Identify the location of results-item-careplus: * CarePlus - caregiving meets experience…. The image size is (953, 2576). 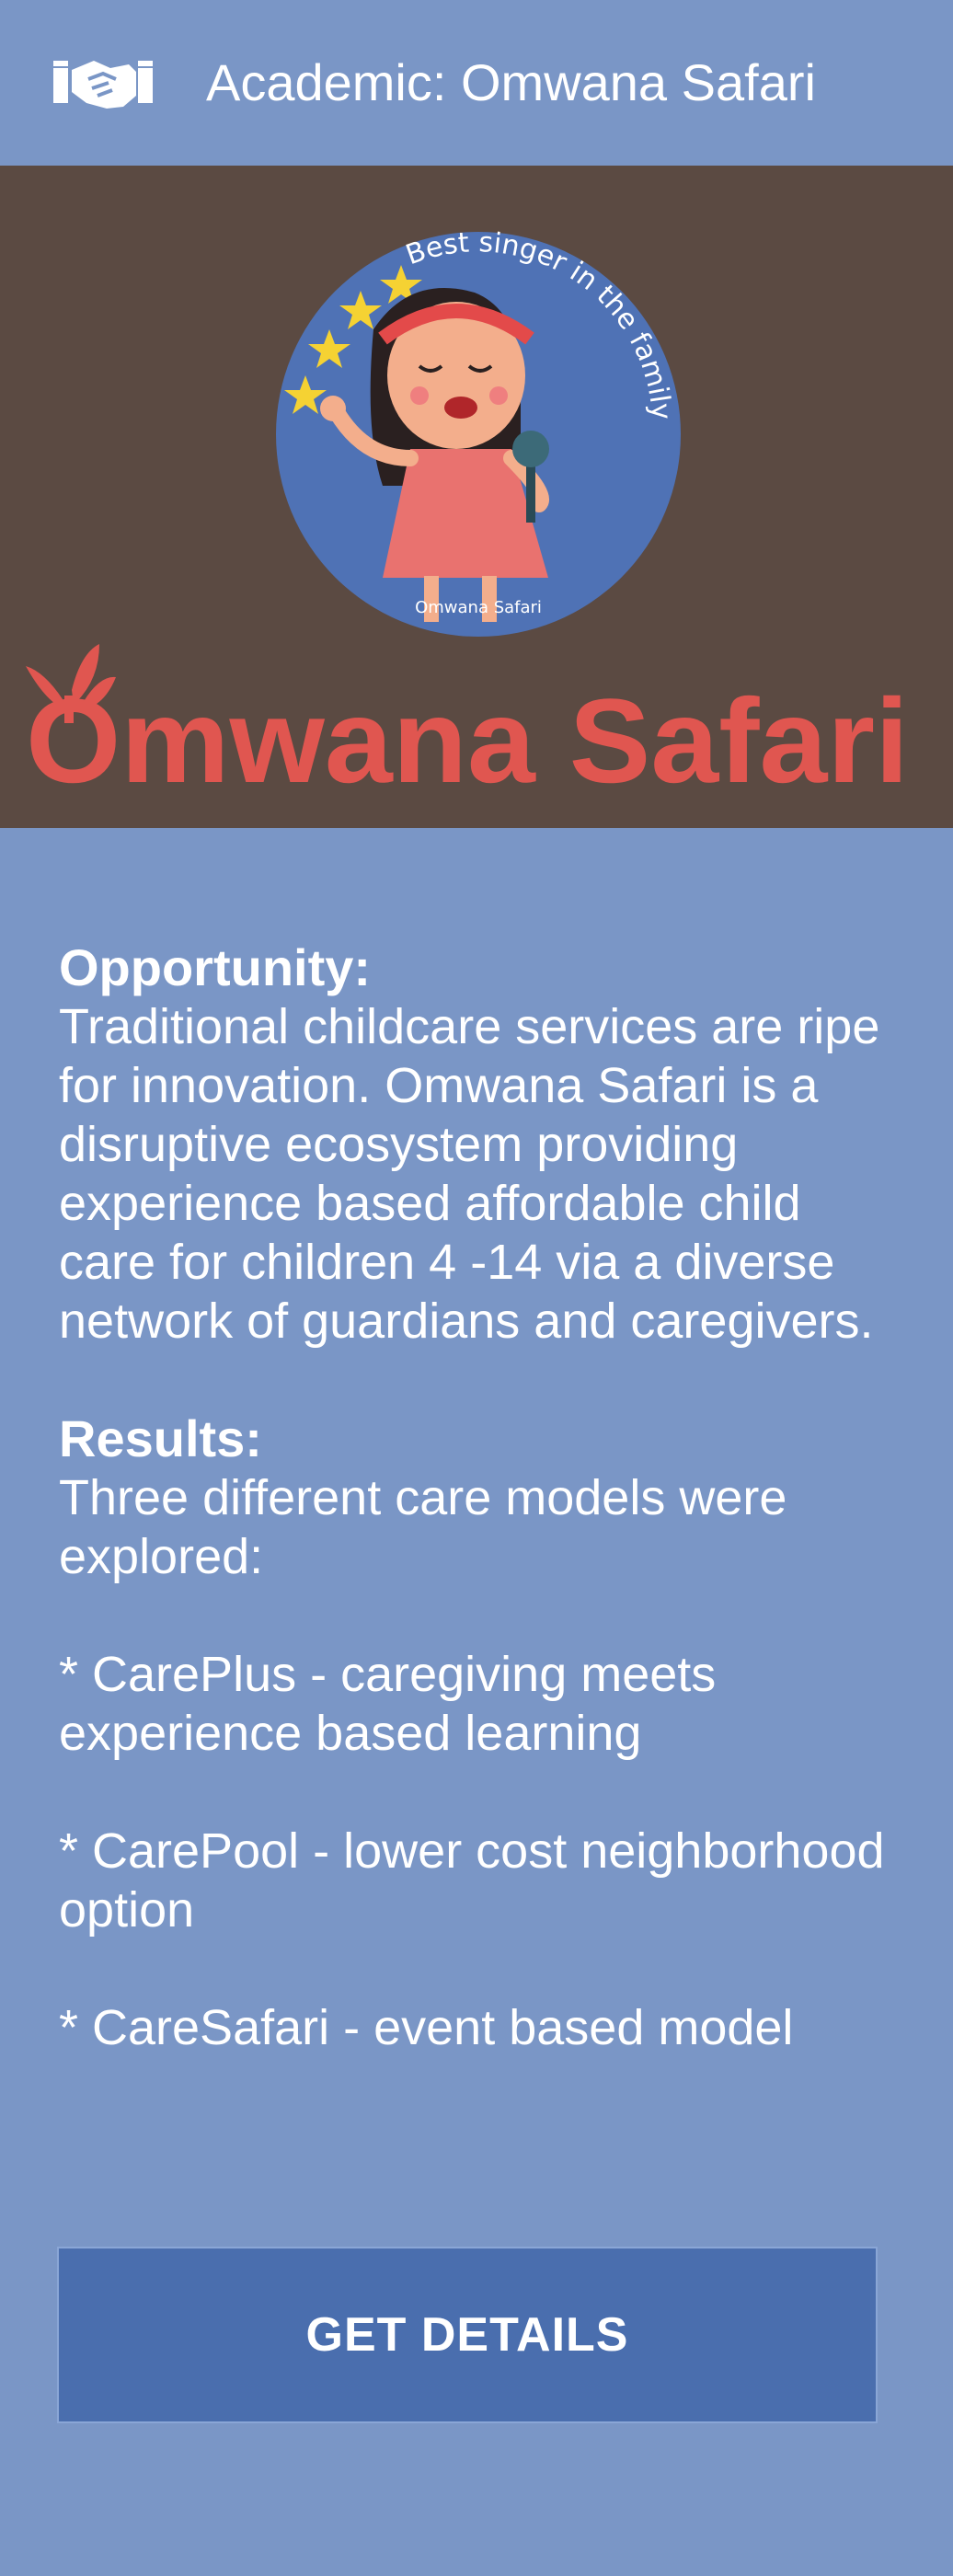
(388, 1704).